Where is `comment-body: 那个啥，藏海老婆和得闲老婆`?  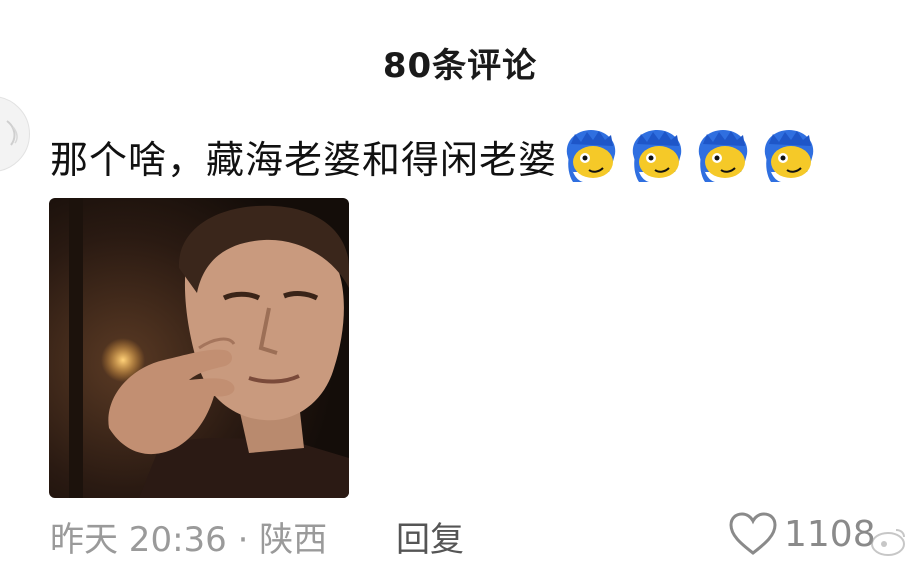
comment-body: 那个啥，藏海老婆和得闲老婆 is located at coordinates (437, 156).